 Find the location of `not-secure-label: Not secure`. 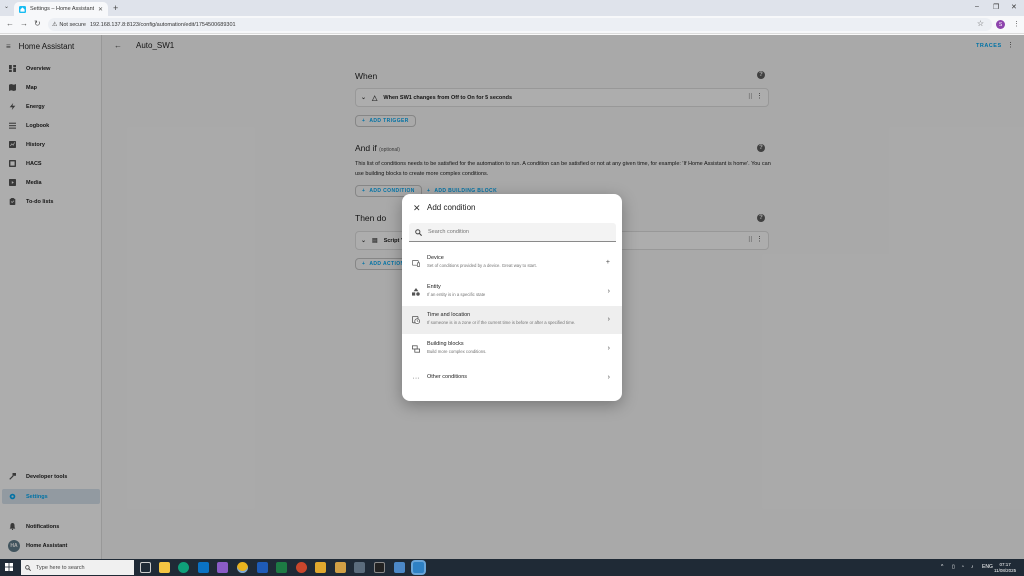

not-secure-label: Not secure is located at coordinates (72, 24).